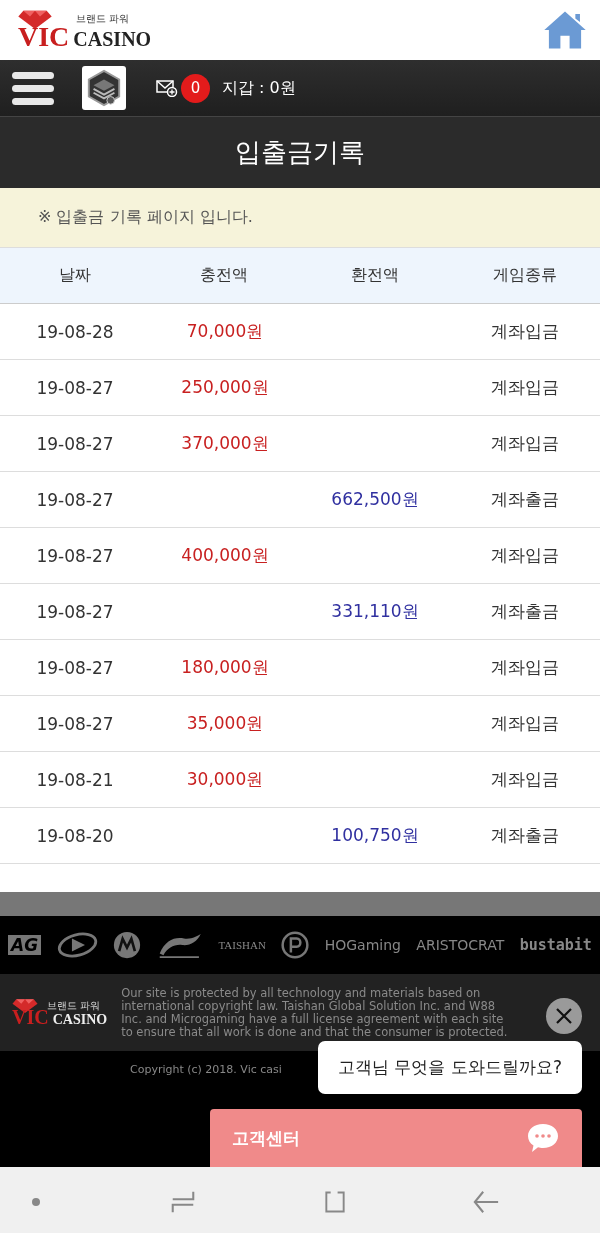 Image resolution: width=600 pixels, height=1233 pixels. What do you see at coordinates (25, 945) in the screenshot?
I see `partner-logo-text: AG` at bounding box center [25, 945].